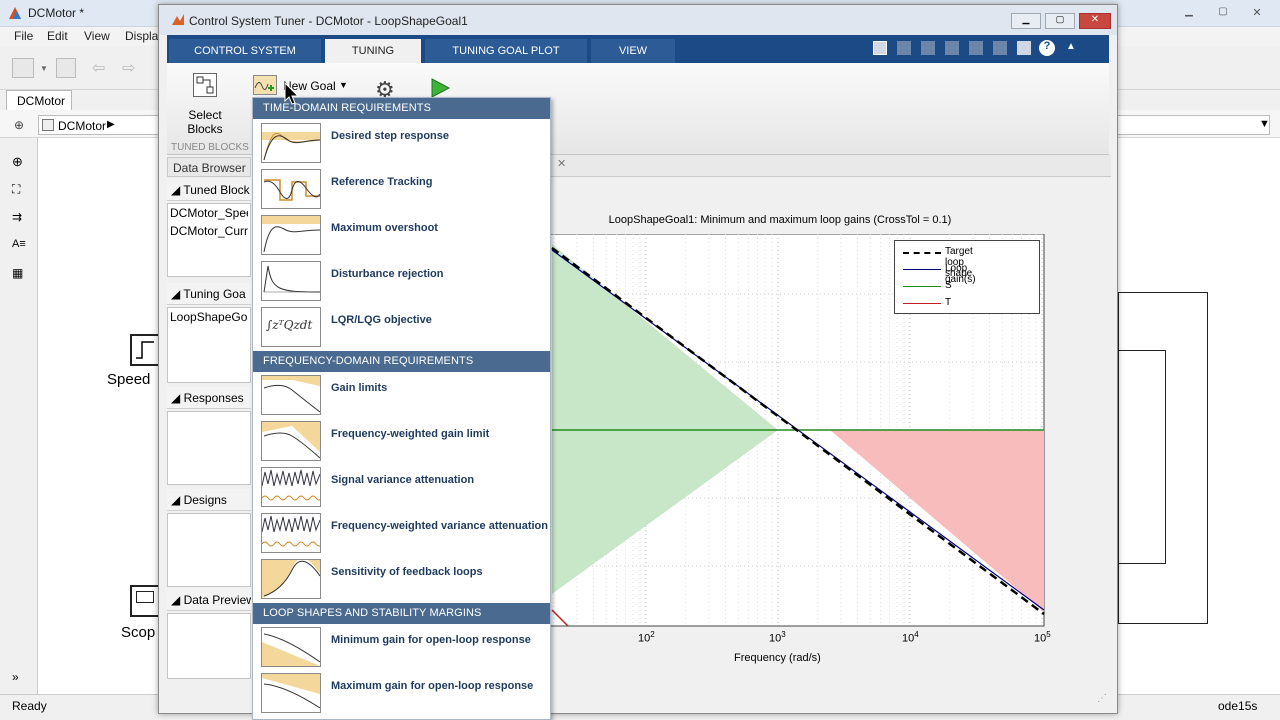 This screenshot has height=720, width=1280. What do you see at coordinates (880, 48) in the screenshot?
I see `layout-icon` at bounding box center [880, 48].